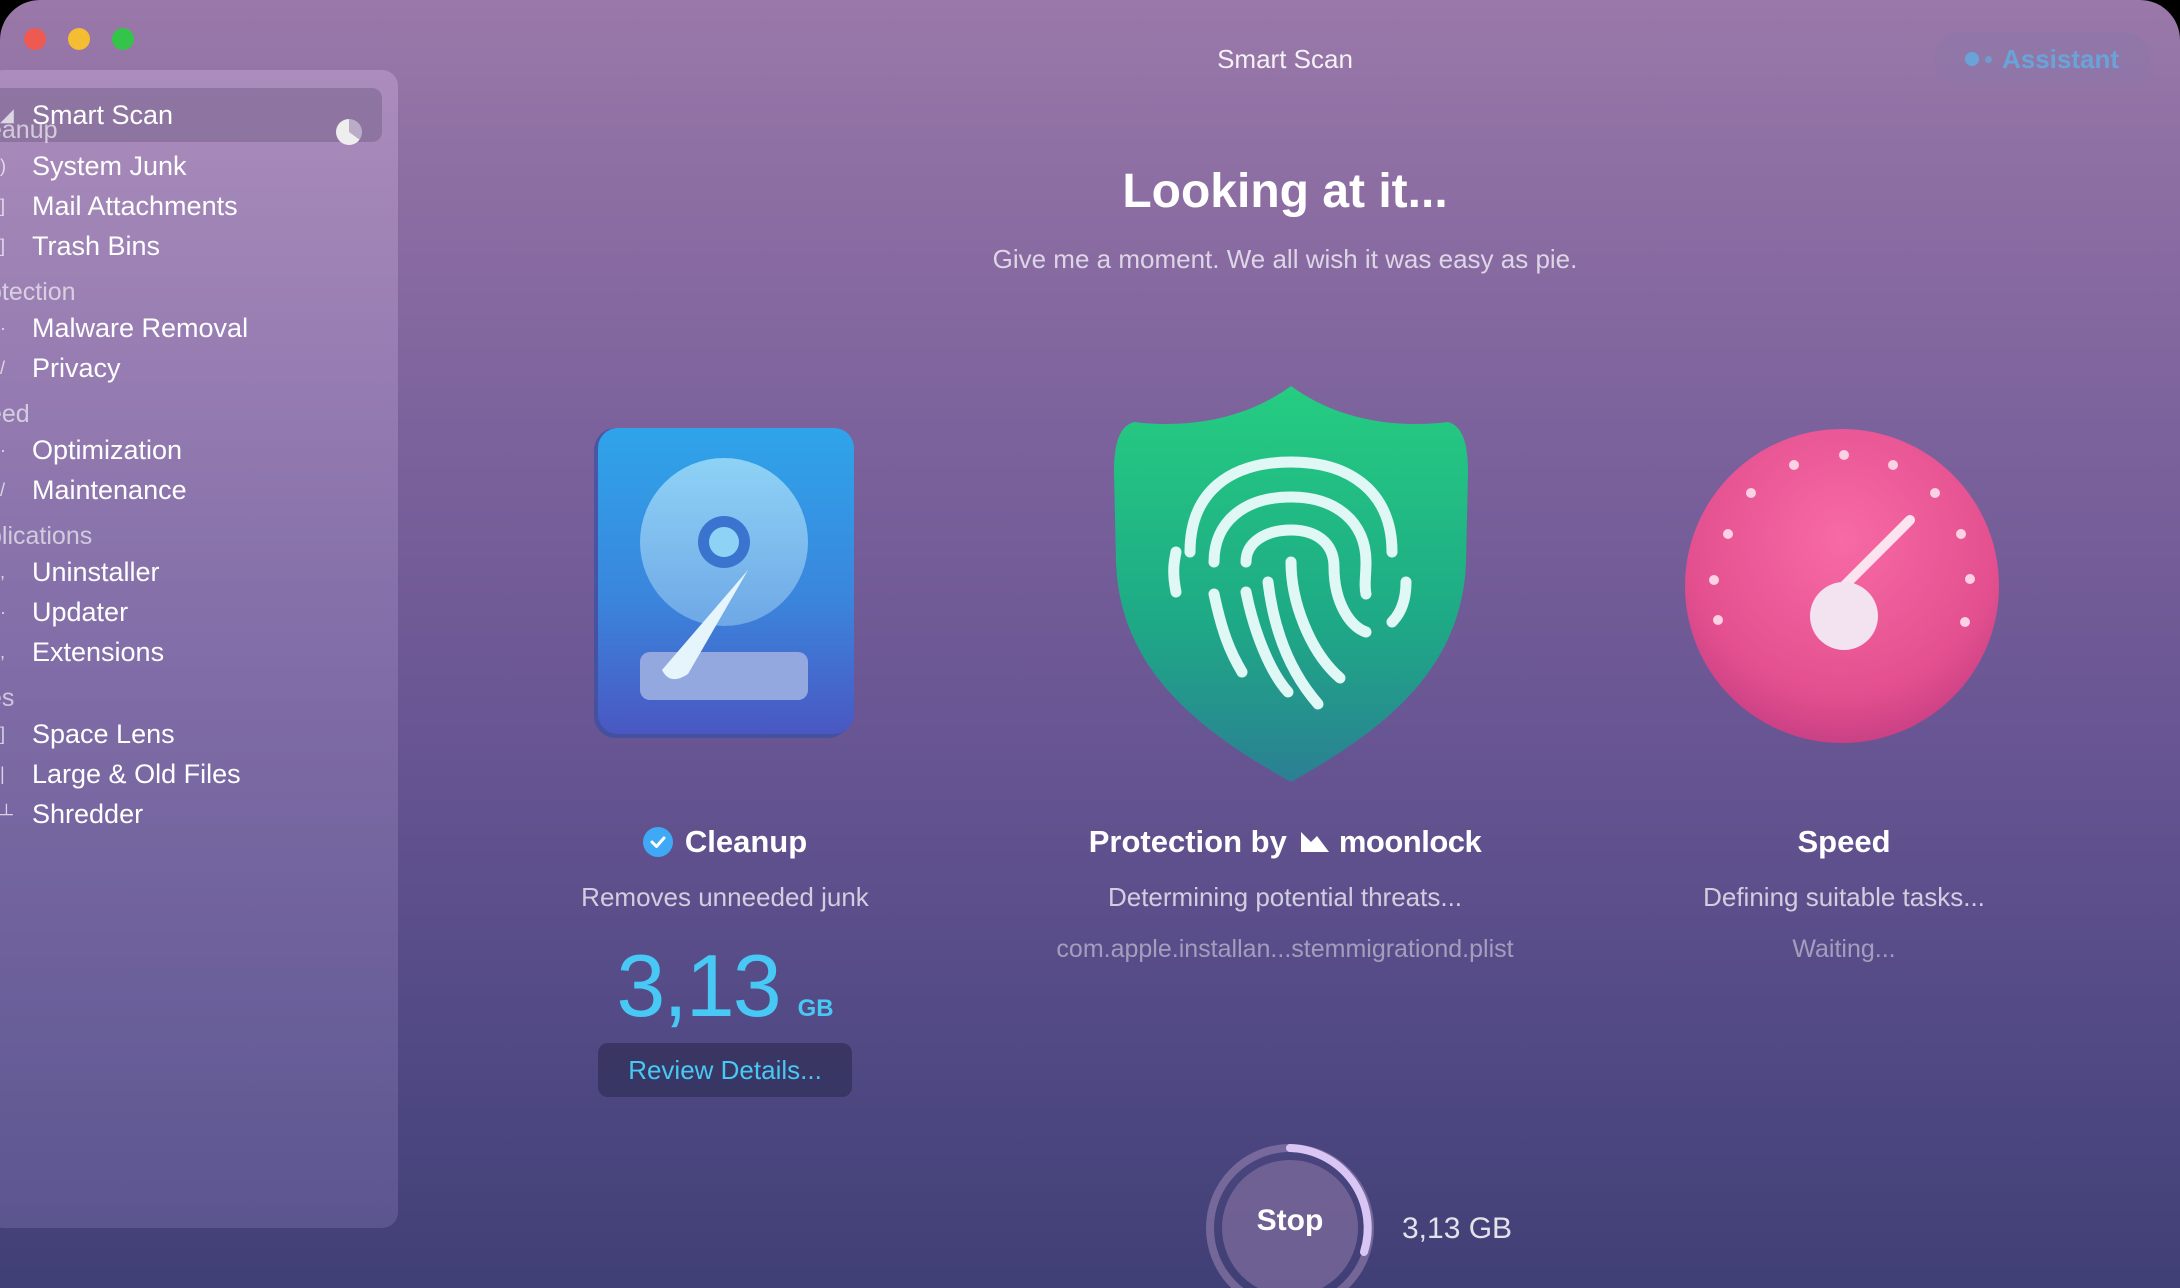 The height and width of the screenshot is (1288, 2180). What do you see at coordinates (3, 733) in the screenshot?
I see `space-lens-icon: ]` at bounding box center [3, 733].